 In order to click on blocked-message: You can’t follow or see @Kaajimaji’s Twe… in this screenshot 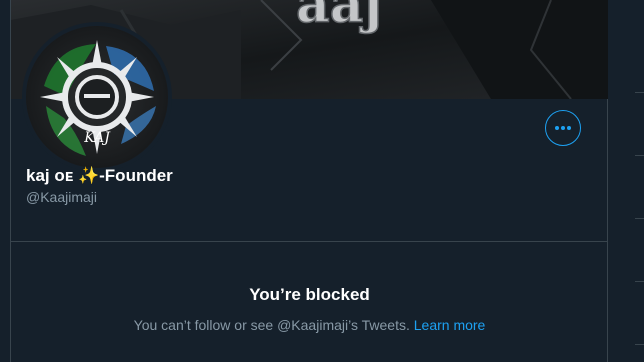, I will do `click(309, 325)`.